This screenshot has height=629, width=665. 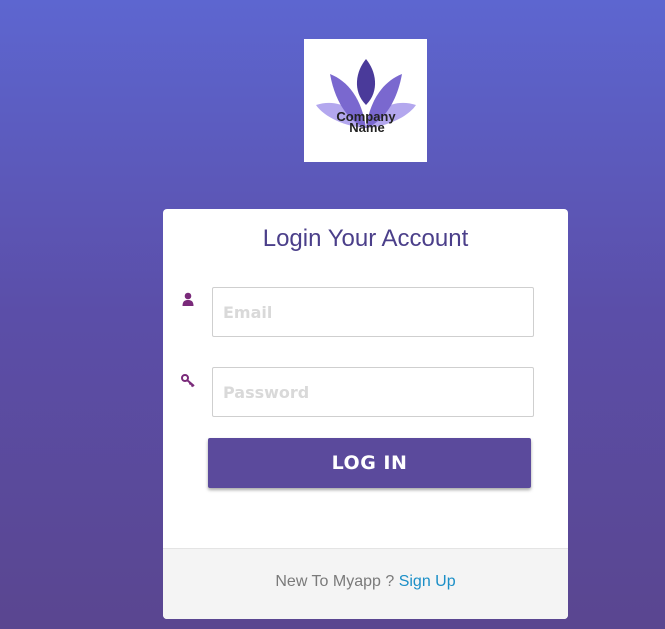 What do you see at coordinates (365, 238) in the screenshot?
I see `login-title: Login Your Account` at bounding box center [365, 238].